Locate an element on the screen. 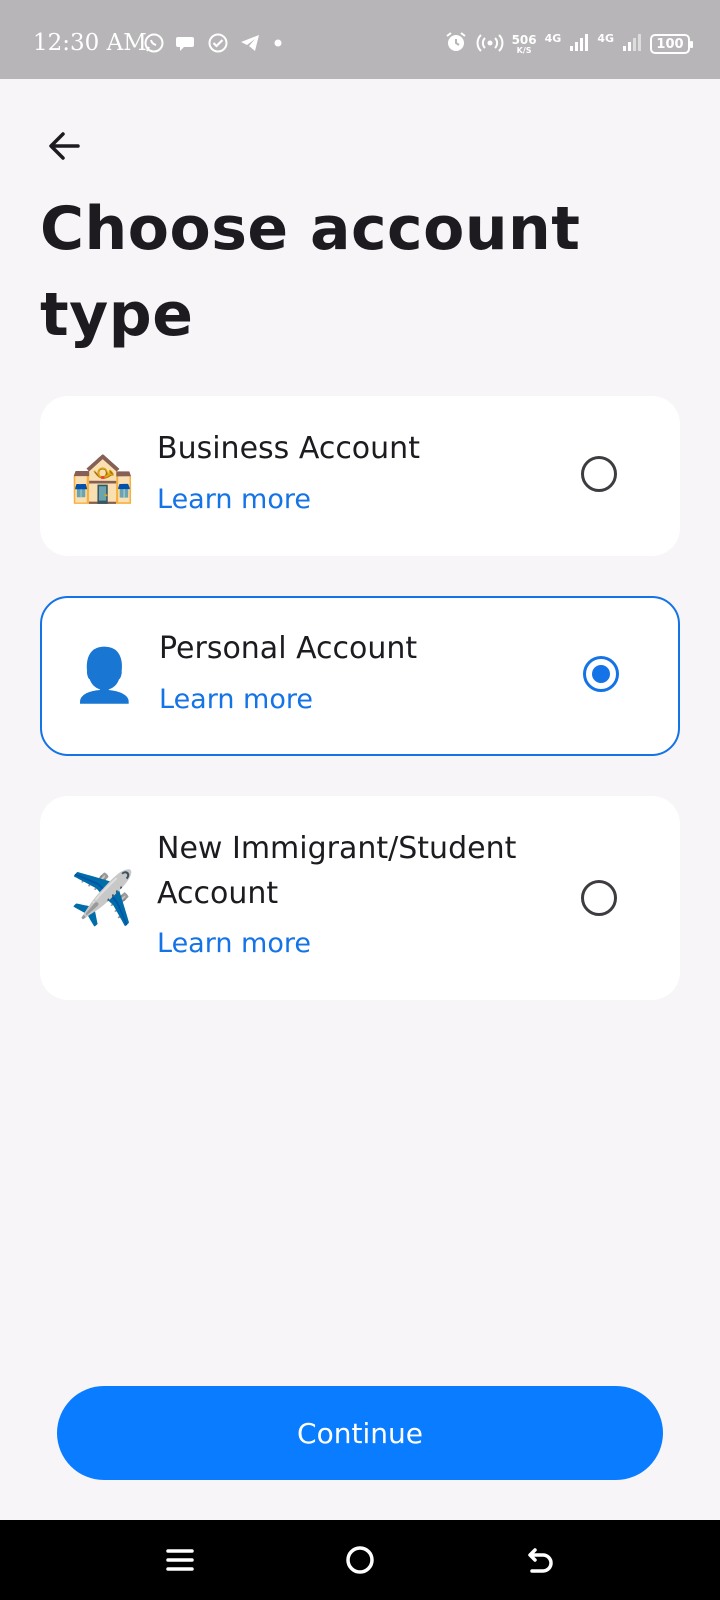 Image resolution: width=720 pixels, height=1600 pixels. battery-level: 100 is located at coordinates (670, 44).